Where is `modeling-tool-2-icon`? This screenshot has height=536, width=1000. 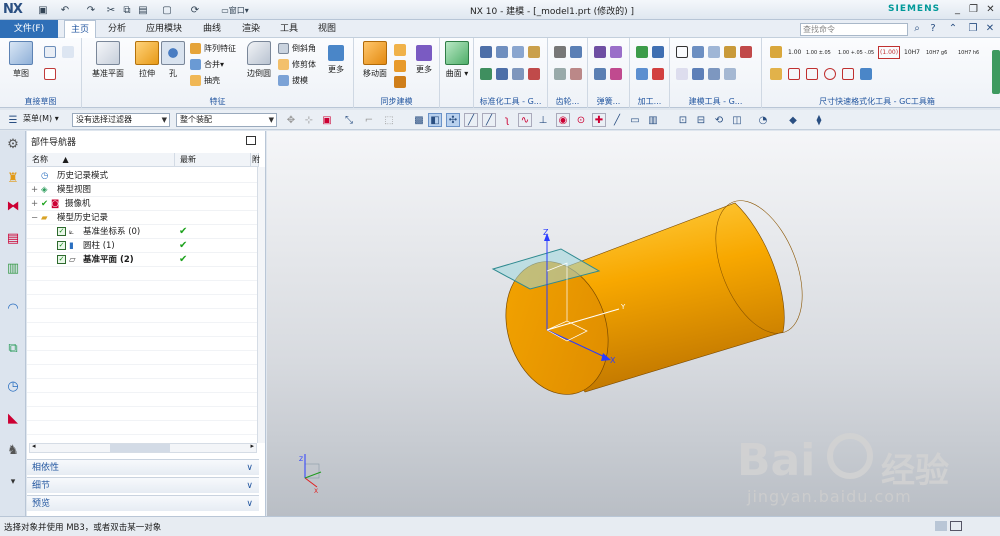 modeling-tool-2-icon is located at coordinates (698, 52).